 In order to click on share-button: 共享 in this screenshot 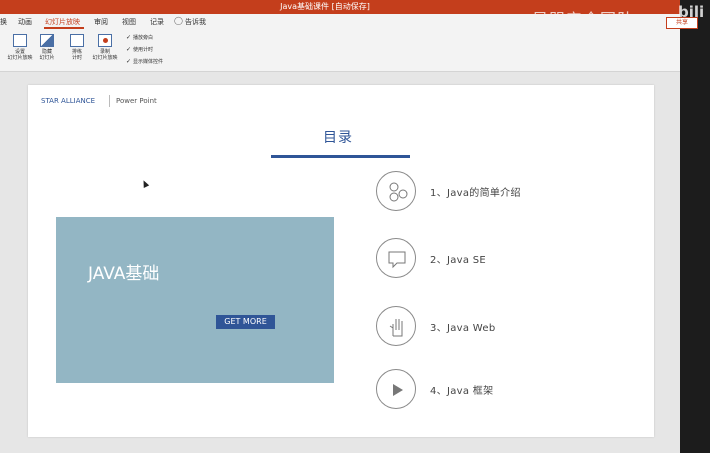, I will do `click(682, 23)`.